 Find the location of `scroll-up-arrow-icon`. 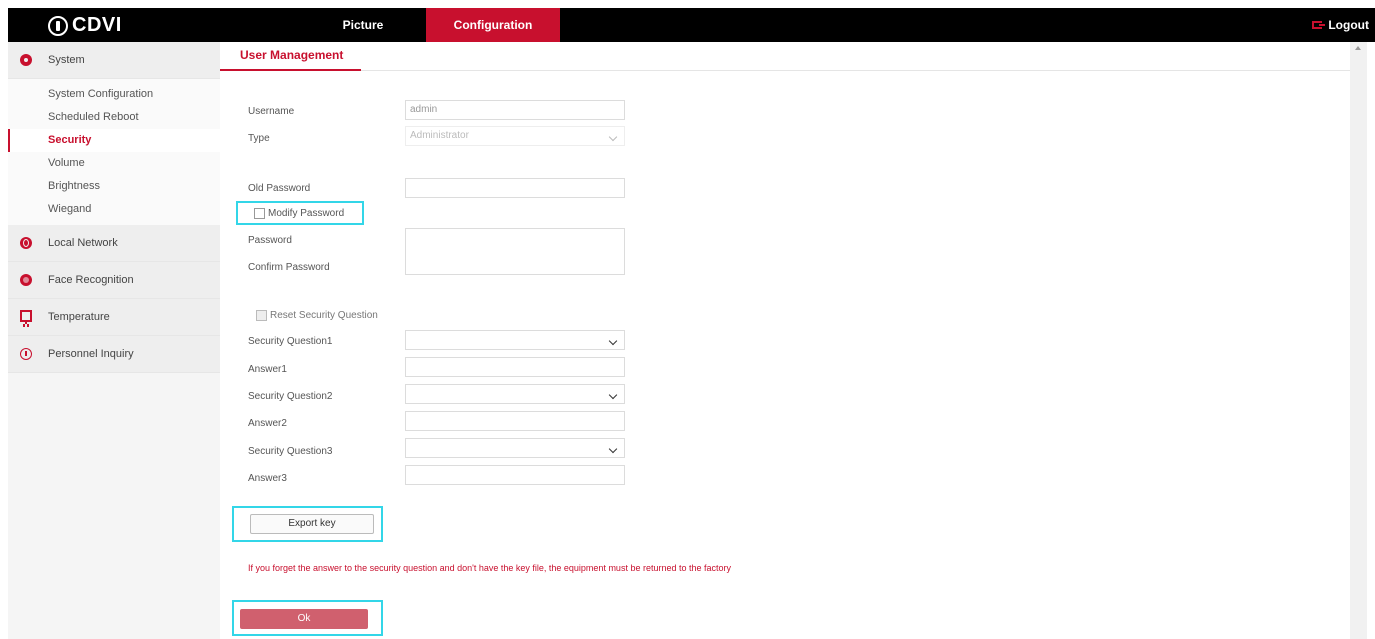

scroll-up-arrow-icon is located at coordinates (1358, 48).